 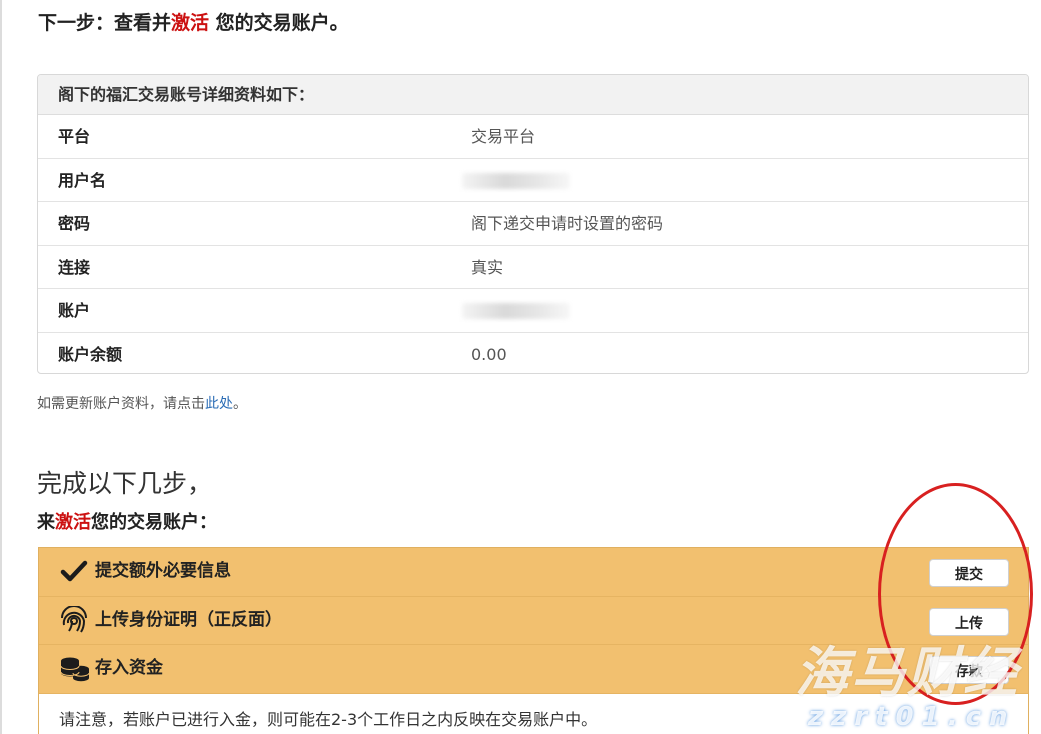 I want to click on detail-row-platform: 平台 交易平台, so click(x=533, y=137).